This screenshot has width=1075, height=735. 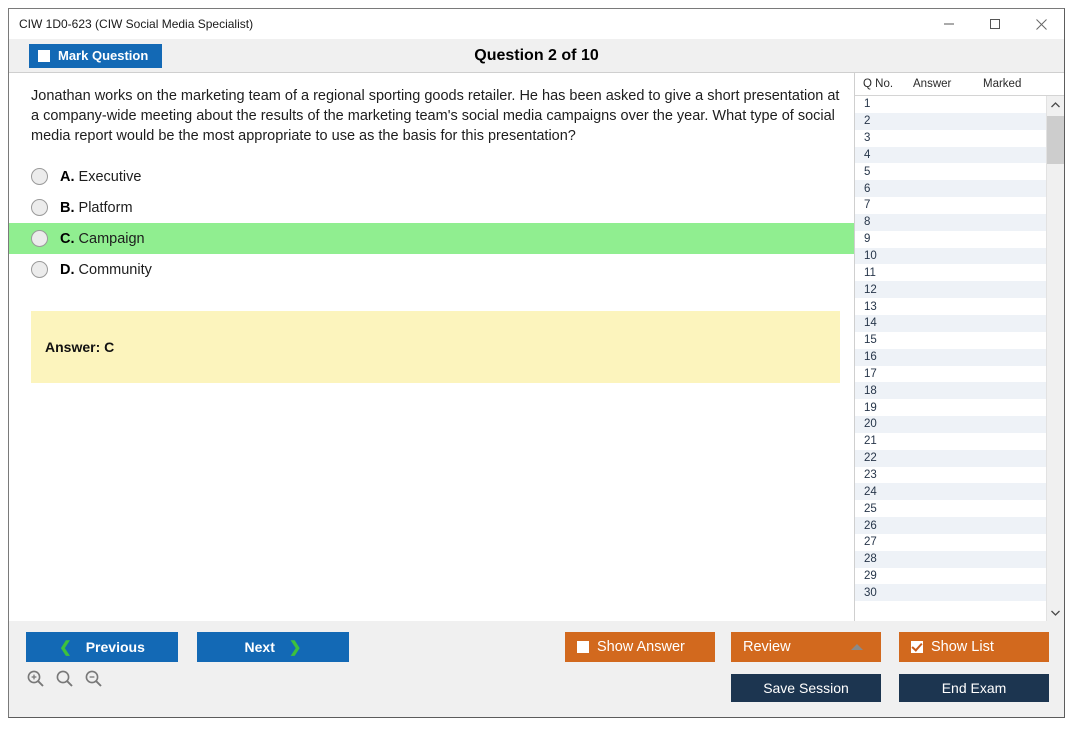 I want to click on cell-qno: 23, so click(x=870, y=474).